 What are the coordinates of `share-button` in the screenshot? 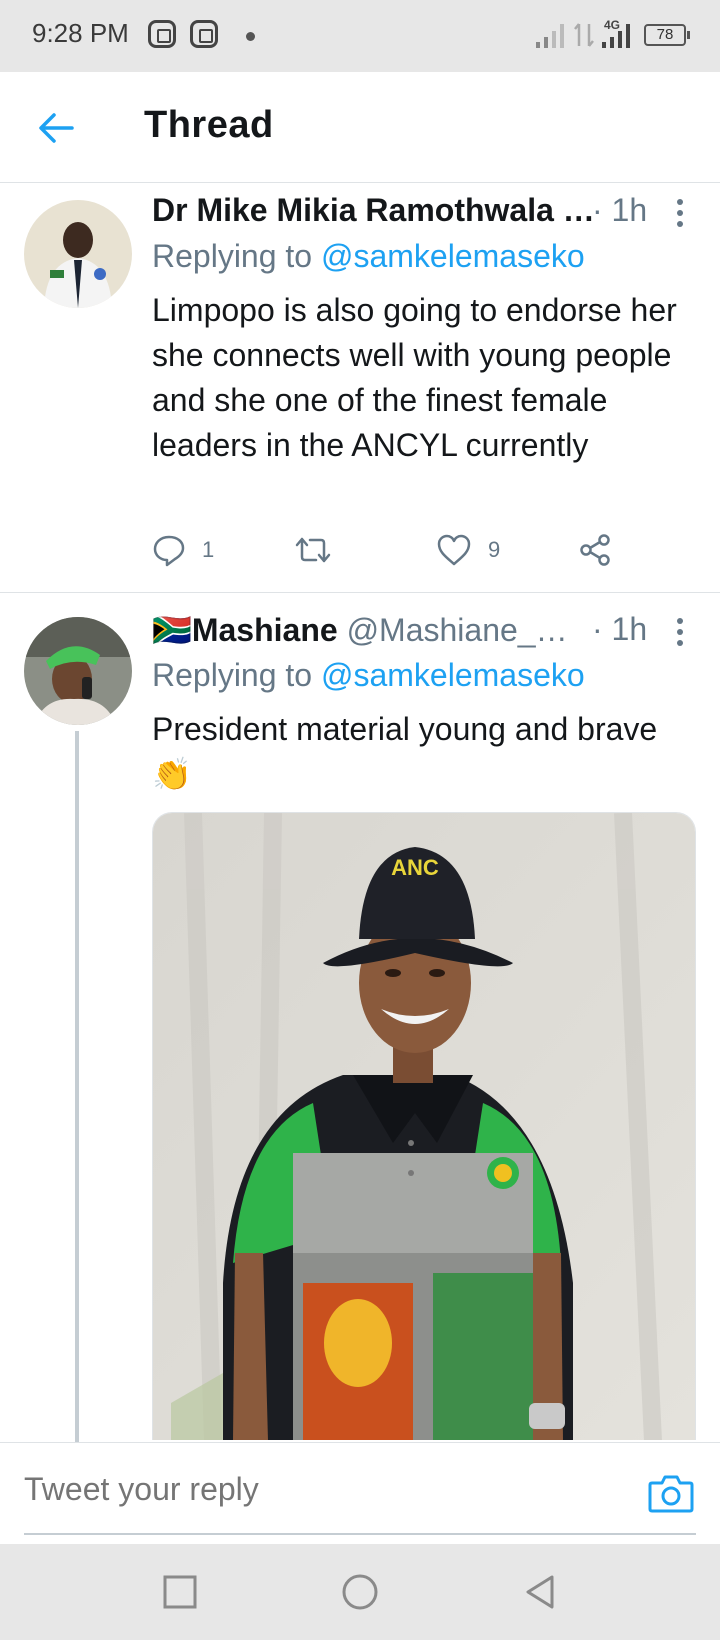 It's located at (595, 550).